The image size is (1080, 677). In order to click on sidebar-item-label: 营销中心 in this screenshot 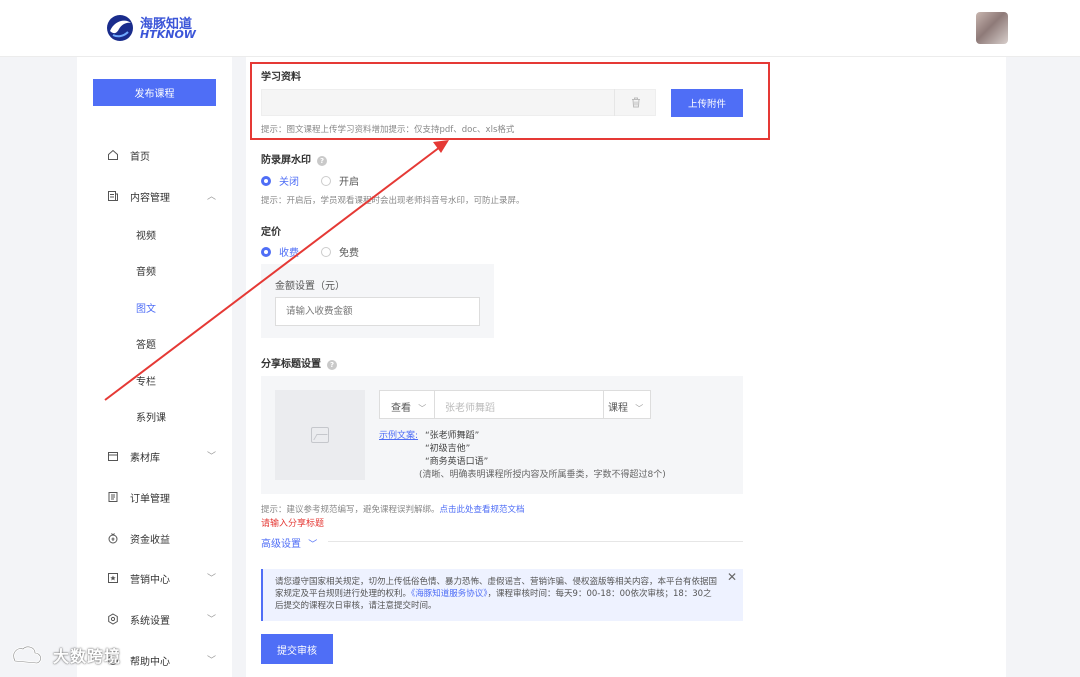, I will do `click(150, 580)`.